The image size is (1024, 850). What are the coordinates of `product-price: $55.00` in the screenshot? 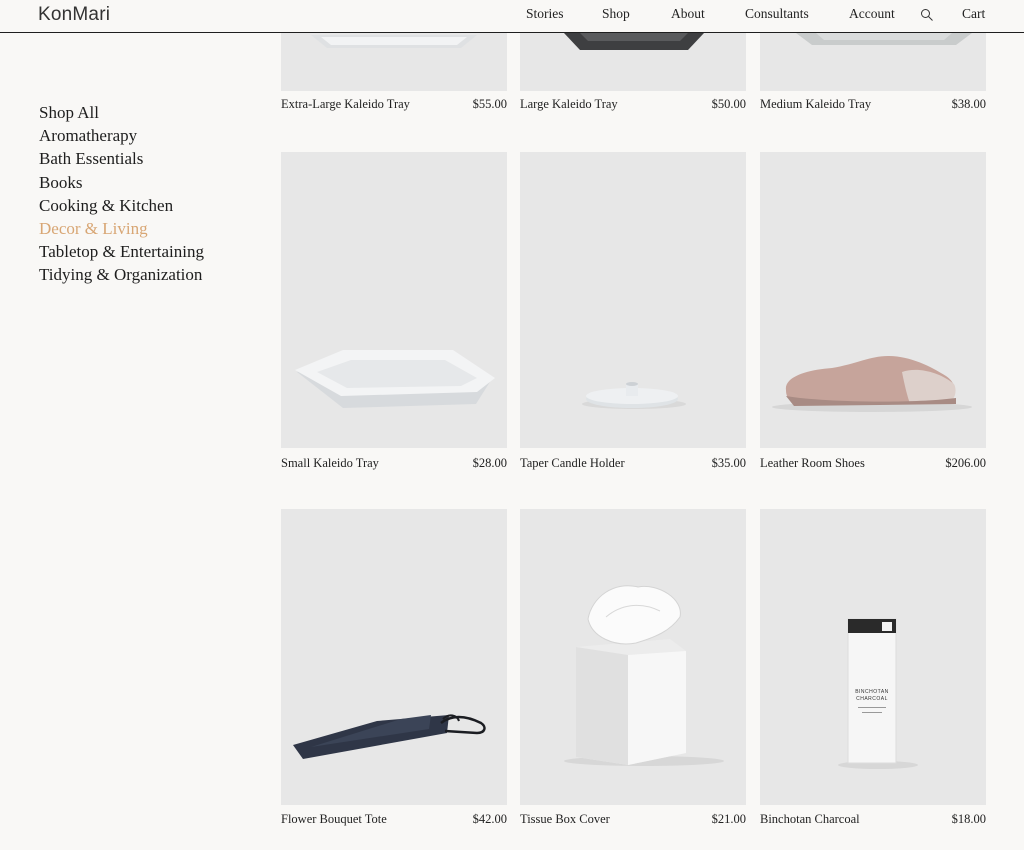 It's located at (489, 104).